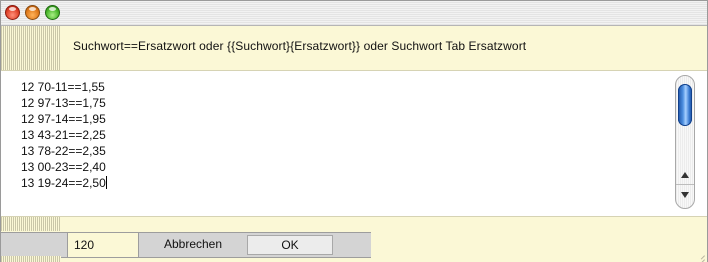 The height and width of the screenshot is (262, 708). What do you see at coordinates (193, 245) in the screenshot?
I see `cancel-button: Abbrechen` at bounding box center [193, 245].